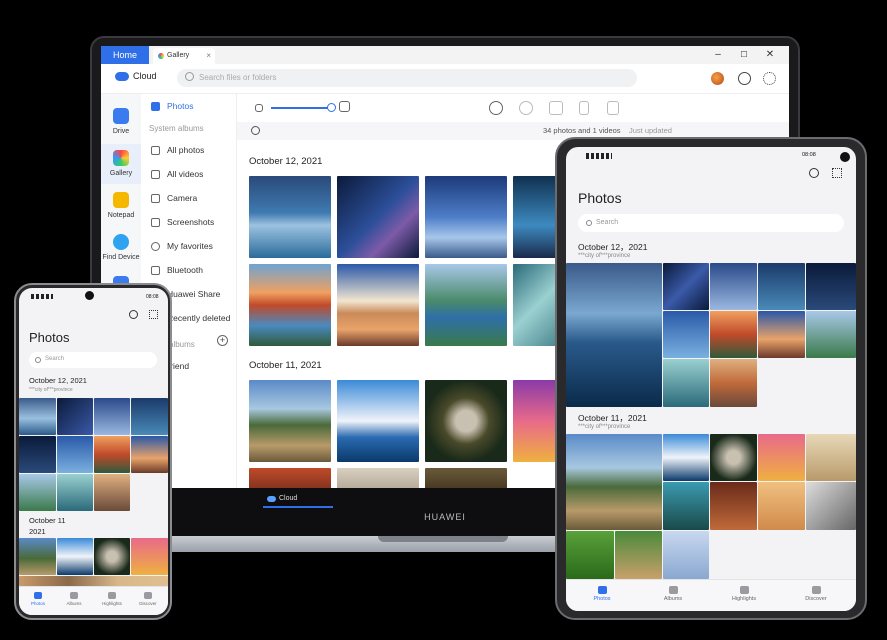 The image size is (887, 640). What do you see at coordinates (744, 78) in the screenshot?
I see `pause-icon` at bounding box center [744, 78].